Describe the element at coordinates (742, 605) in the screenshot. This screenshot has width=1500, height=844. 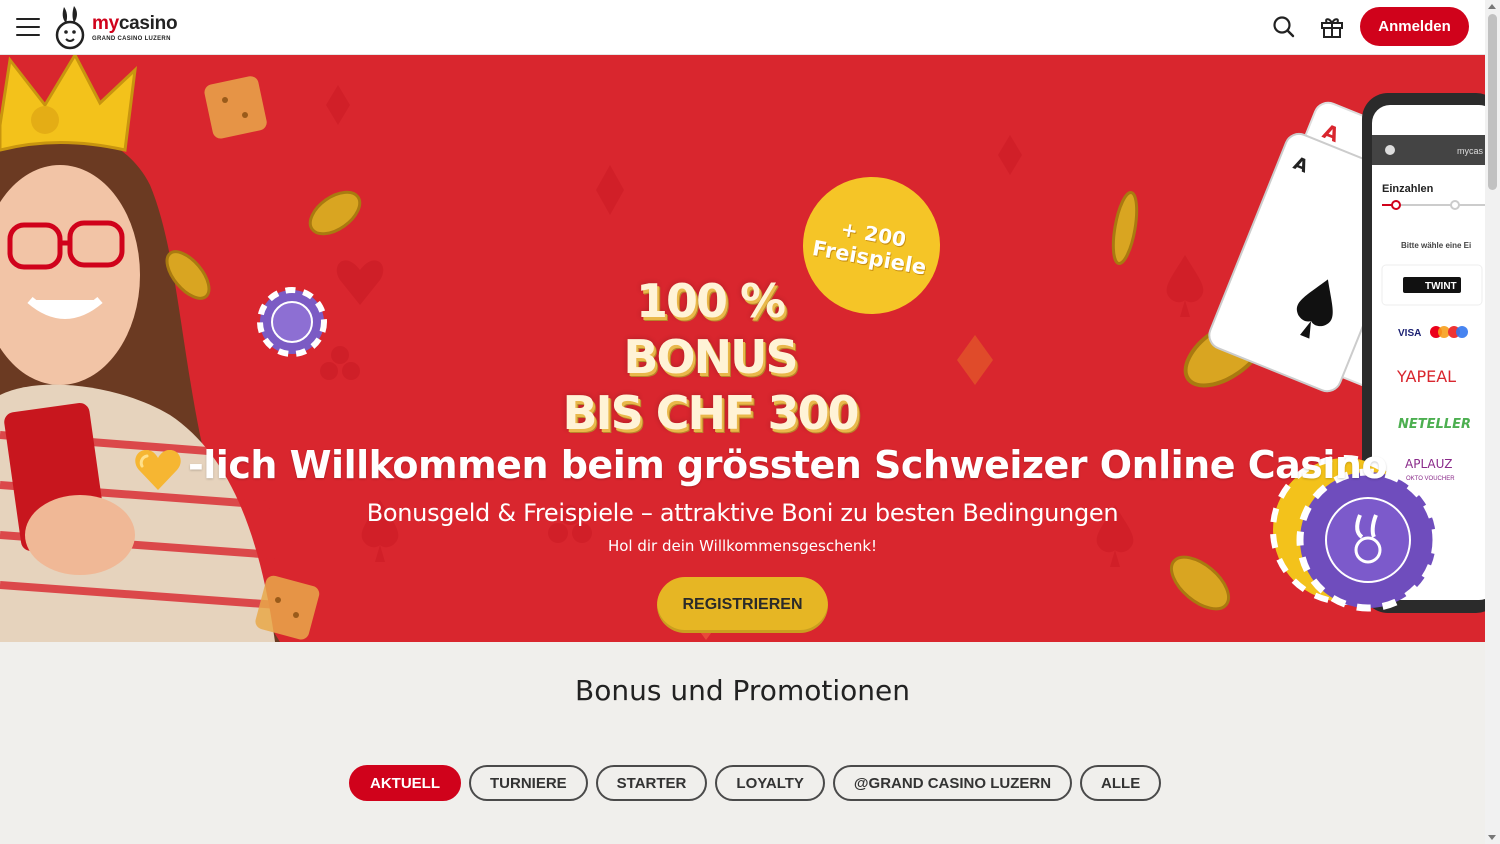
I see `register-button: REGISTRIEREN` at that location.